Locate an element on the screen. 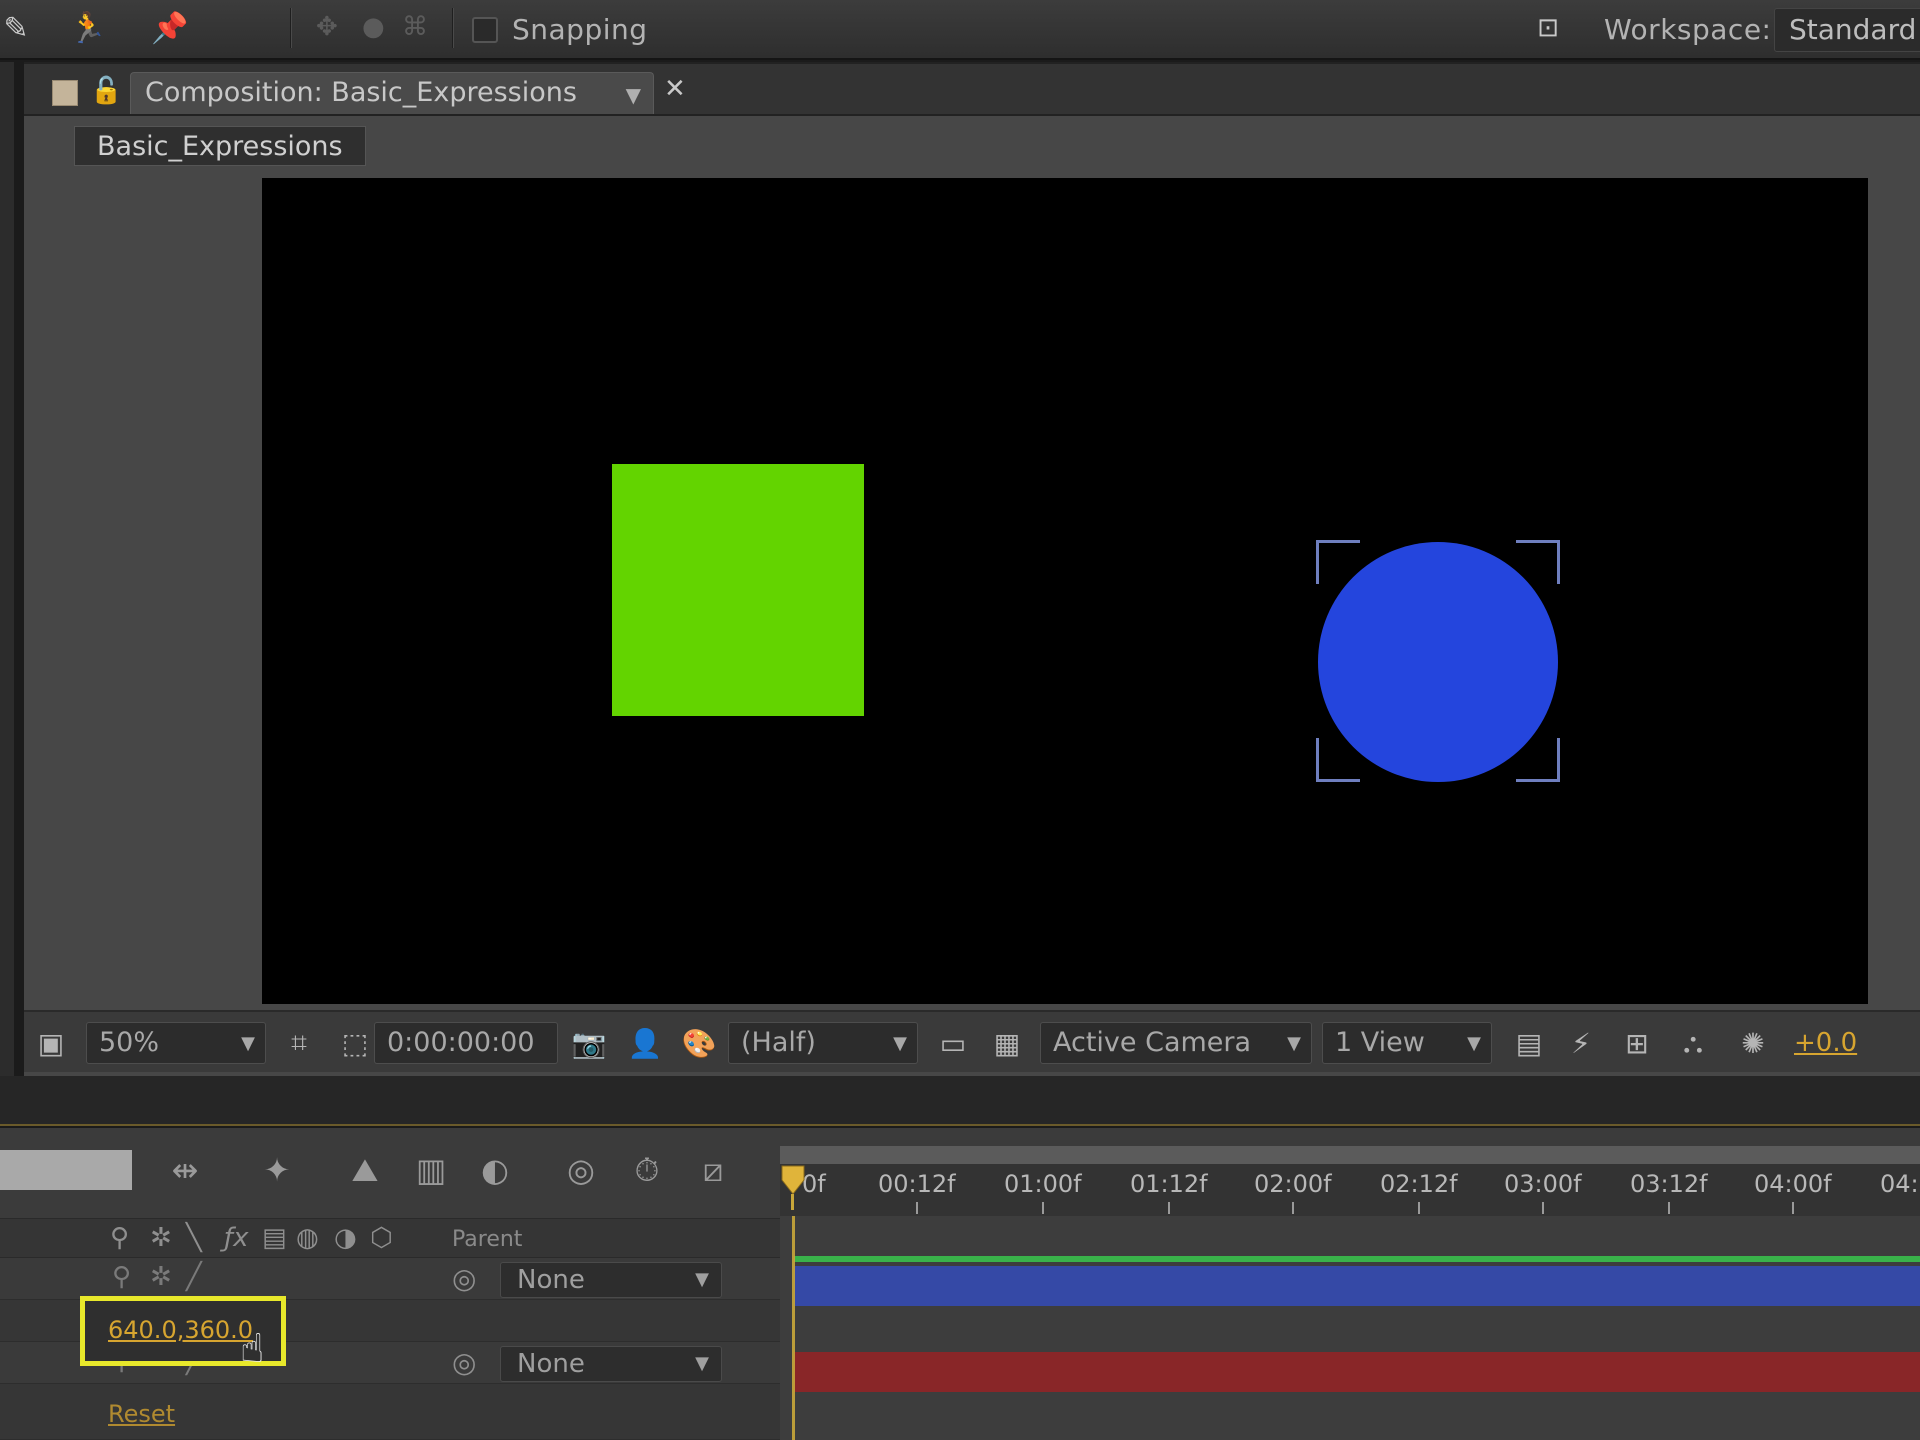 Image resolution: width=1920 pixels, height=1440 pixels. motion-blur-icon: ◐ is located at coordinates (495, 1170).